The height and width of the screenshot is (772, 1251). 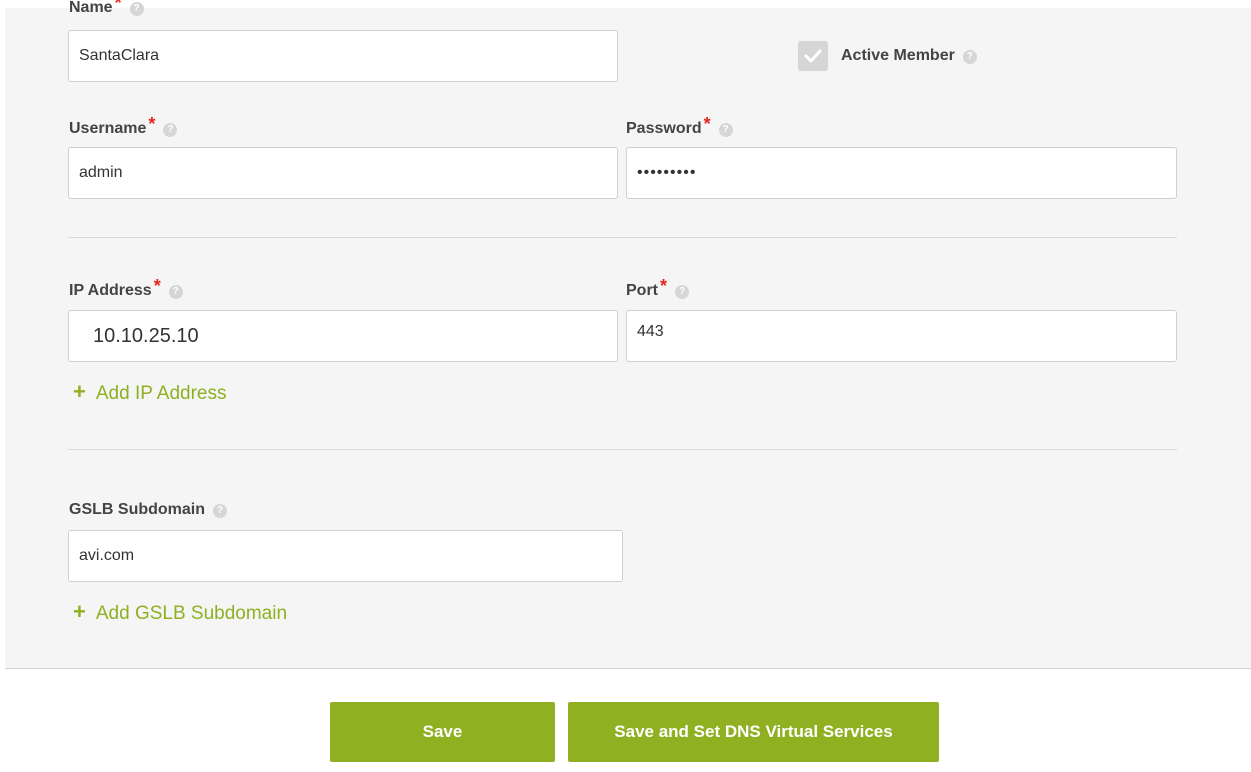 What do you see at coordinates (642, 290) in the screenshot?
I see `port-label-text: Port` at bounding box center [642, 290].